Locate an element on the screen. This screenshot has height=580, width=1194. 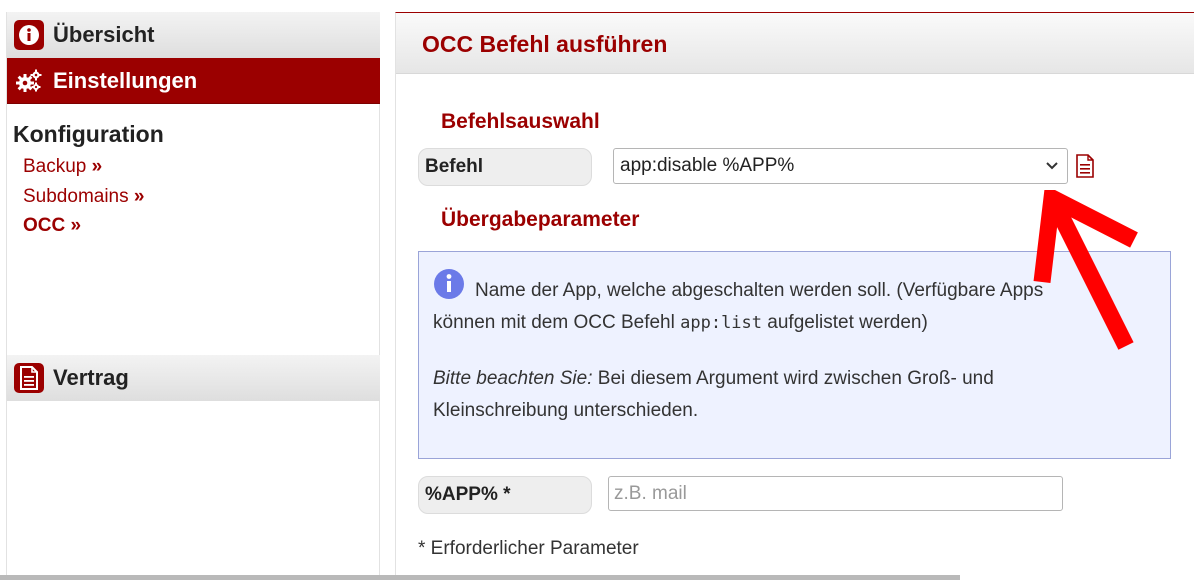
gears-icon is located at coordinates (29, 81).